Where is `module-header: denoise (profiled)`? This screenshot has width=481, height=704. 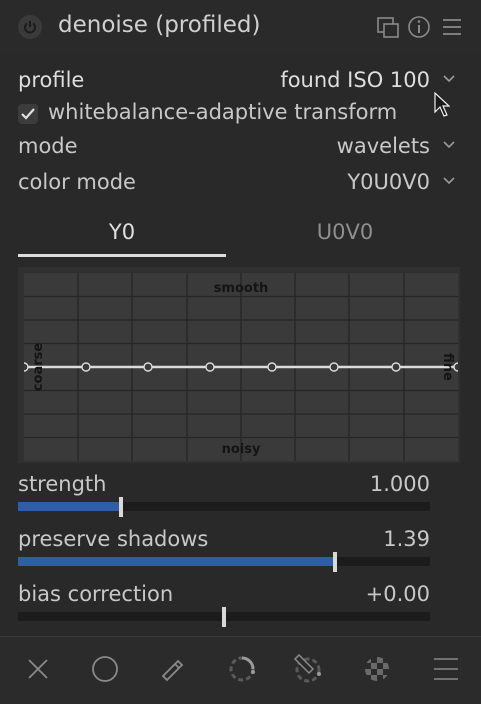 module-header: denoise (profiled) is located at coordinates (240, 27).